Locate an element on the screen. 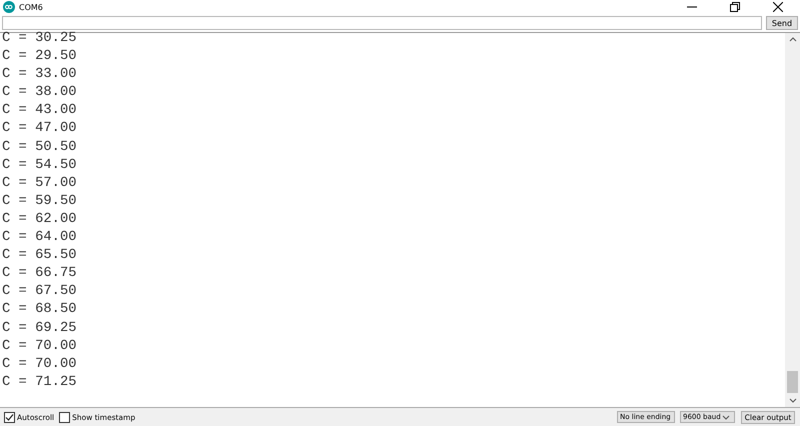 The image size is (800, 426). output-line: C = 66.75 is located at coordinates (39, 274).